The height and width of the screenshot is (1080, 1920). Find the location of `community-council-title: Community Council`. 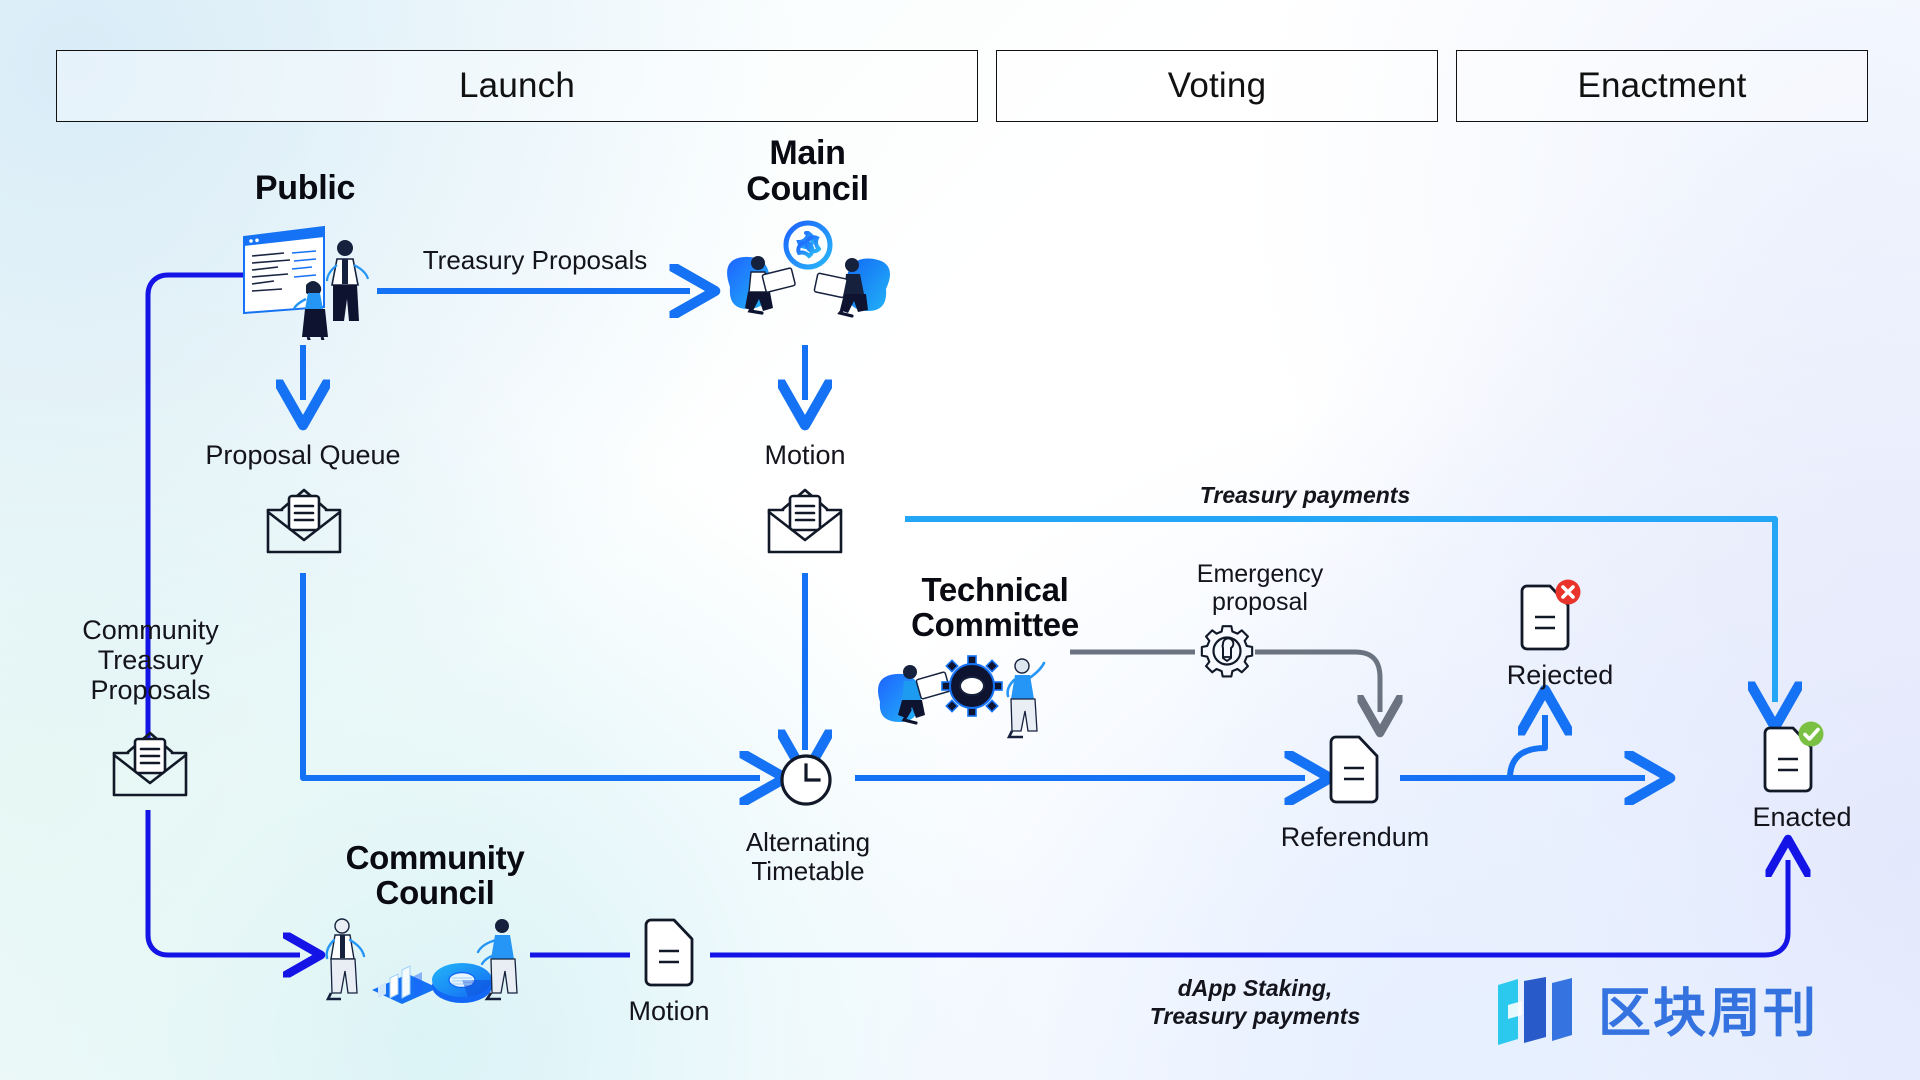

community-council-title: Community Council is located at coordinates (435, 875).